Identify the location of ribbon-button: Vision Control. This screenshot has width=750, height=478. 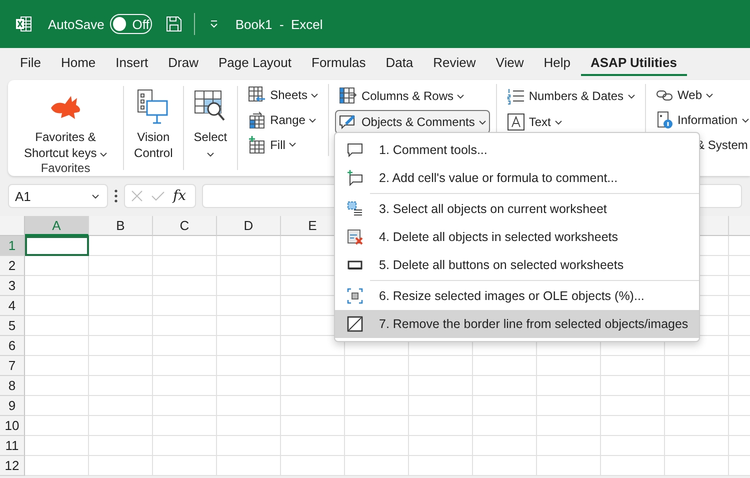
(153, 123).